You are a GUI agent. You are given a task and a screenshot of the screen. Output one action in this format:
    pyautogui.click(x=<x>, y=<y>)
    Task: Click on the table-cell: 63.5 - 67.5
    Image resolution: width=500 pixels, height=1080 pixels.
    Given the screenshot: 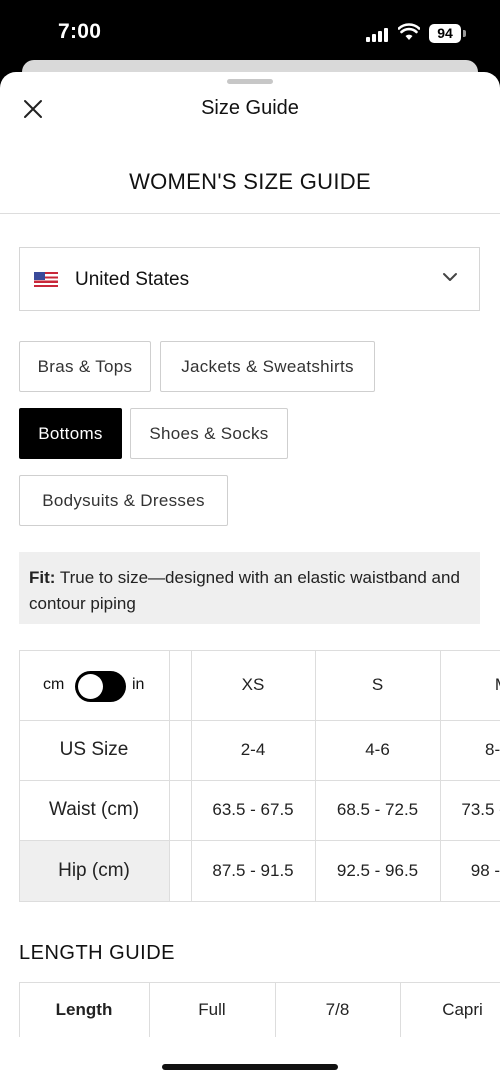 What is the action you would take?
    pyautogui.click(x=253, y=809)
    